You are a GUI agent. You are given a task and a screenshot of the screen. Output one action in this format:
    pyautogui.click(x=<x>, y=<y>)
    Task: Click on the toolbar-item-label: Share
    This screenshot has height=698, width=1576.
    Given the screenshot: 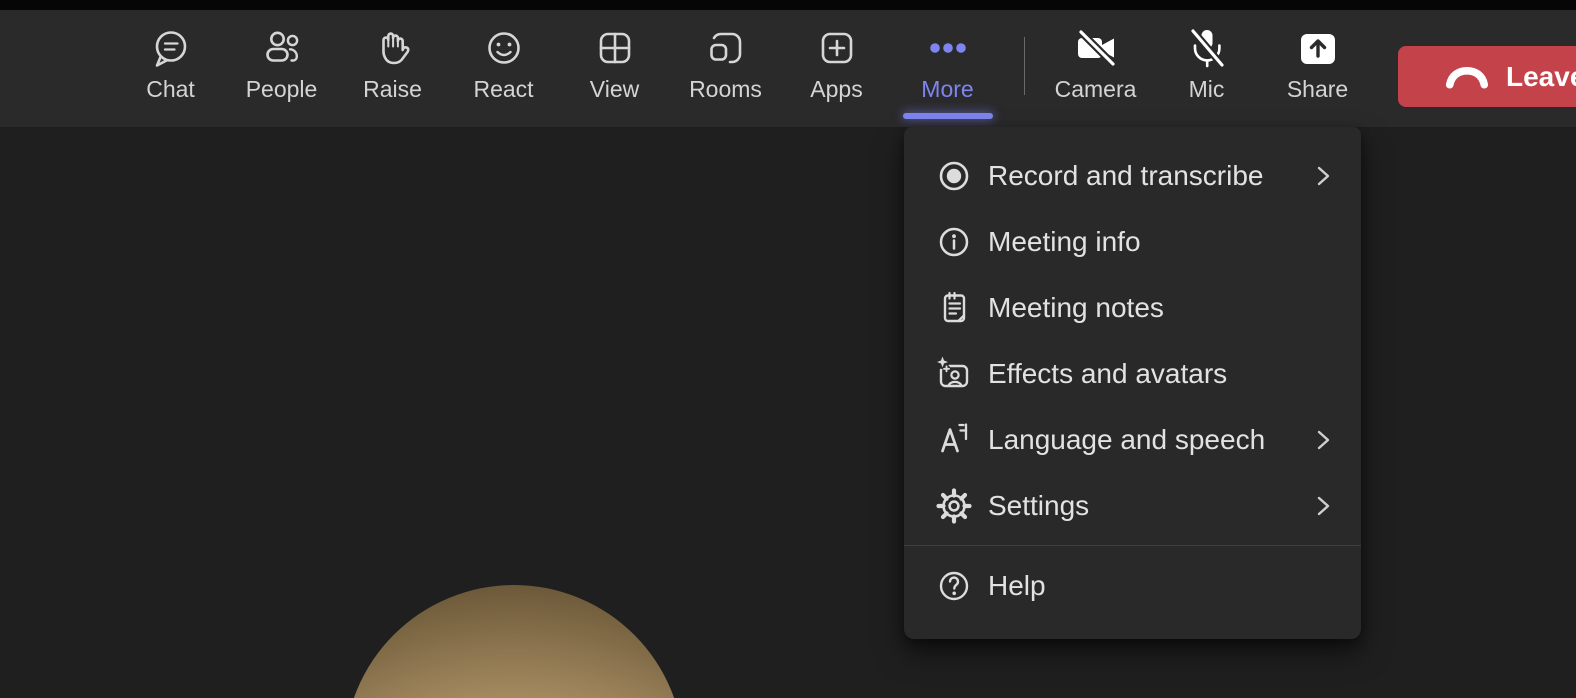 What is the action you would take?
    pyautogui.click(x=1317, y=89)
    